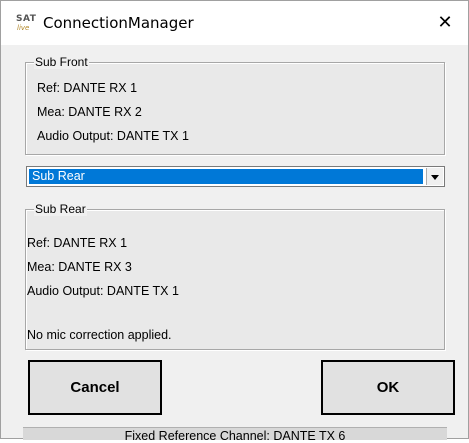  I want to click on chevron-down-icon, so click(435, 177).